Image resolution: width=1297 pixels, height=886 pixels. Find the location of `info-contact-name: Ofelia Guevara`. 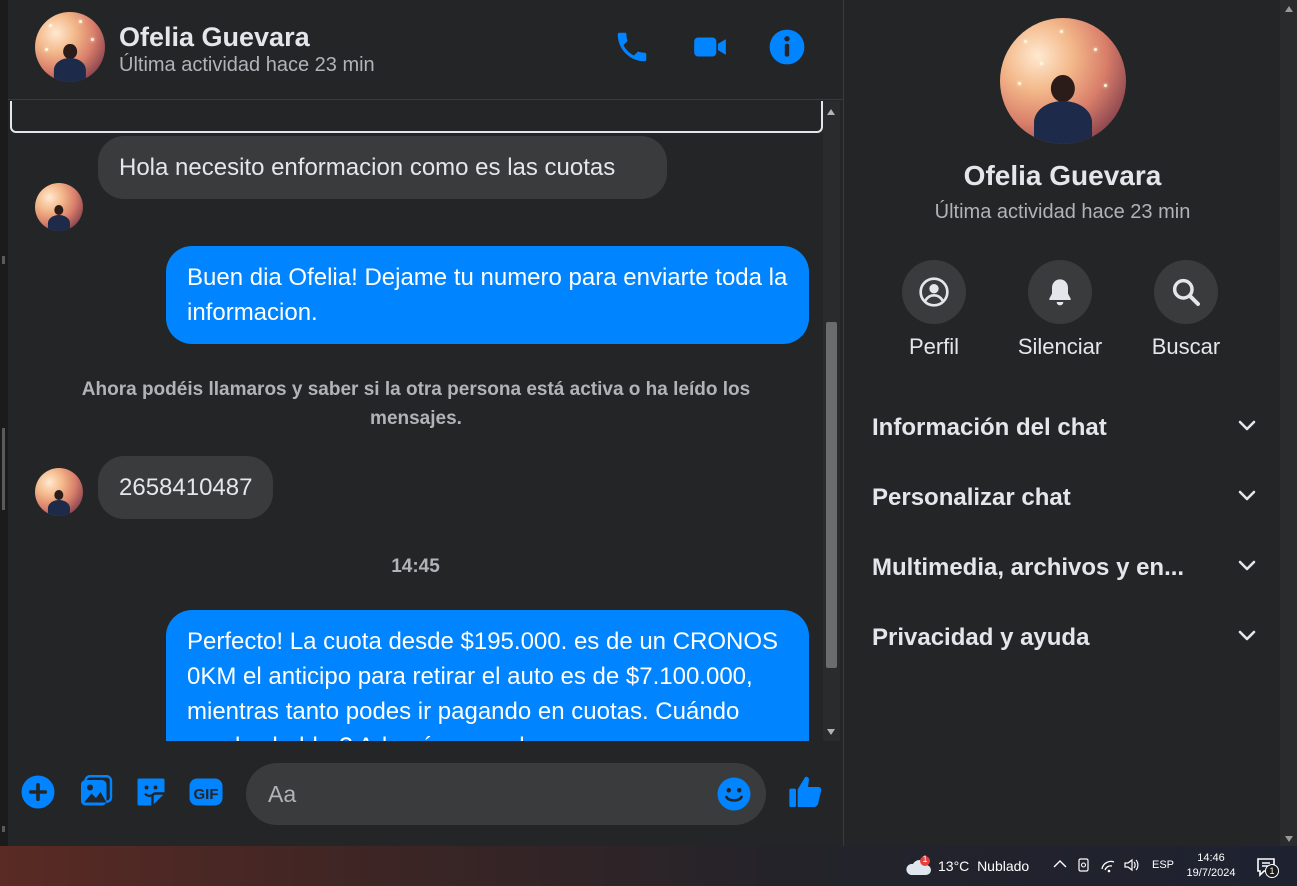

info-contact-name: Ofelia Guevara is located at coordinates (1062, 175).